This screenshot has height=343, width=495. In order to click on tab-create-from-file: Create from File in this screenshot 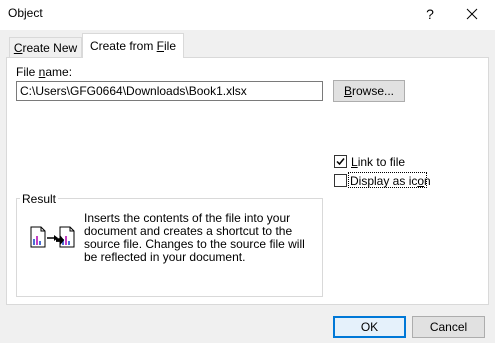, I will do `click(133, 45)`.